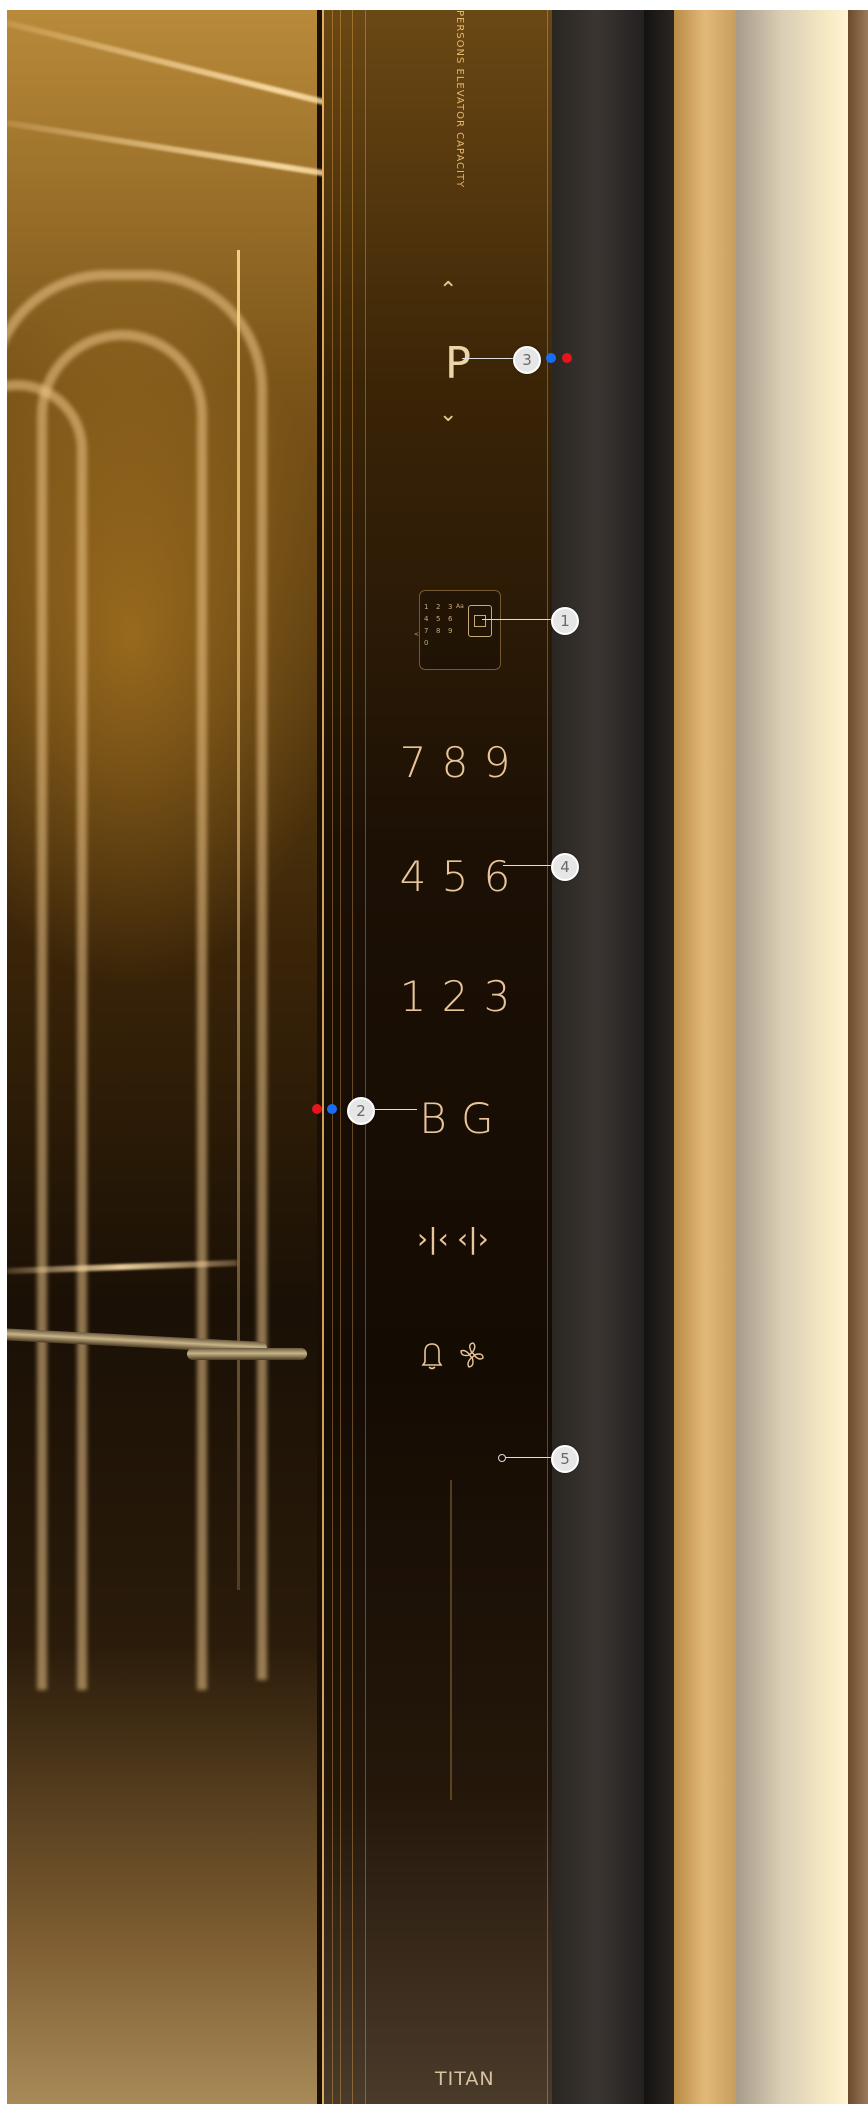 The width and height of the screenshot is (868, 2104). What do you see at coordinates (238, 920) in the screenshot?
I see `light-line-reflection` at bounding box center [238, 920].